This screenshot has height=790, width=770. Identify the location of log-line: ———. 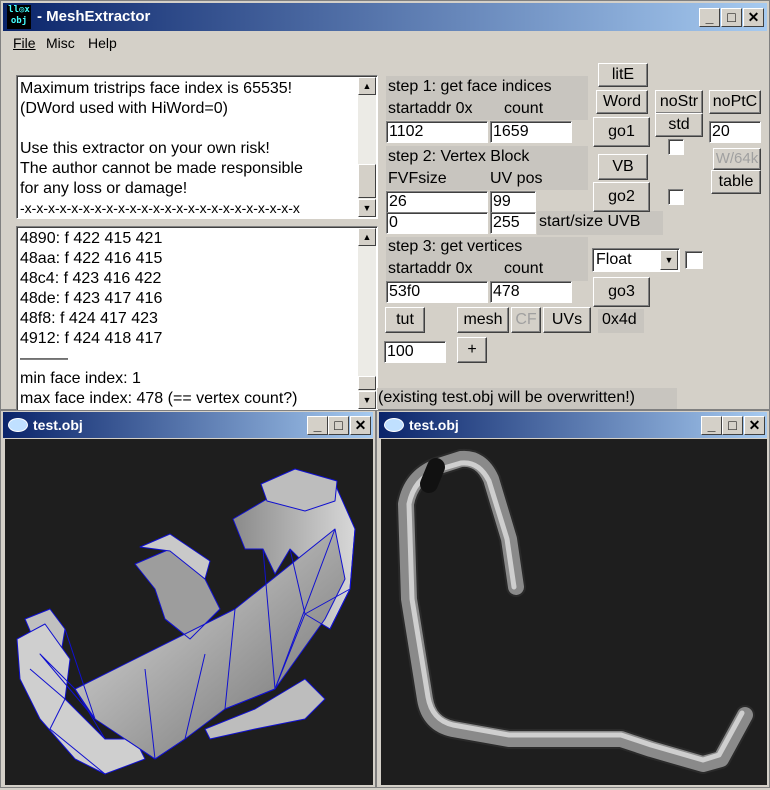
(44, 358).